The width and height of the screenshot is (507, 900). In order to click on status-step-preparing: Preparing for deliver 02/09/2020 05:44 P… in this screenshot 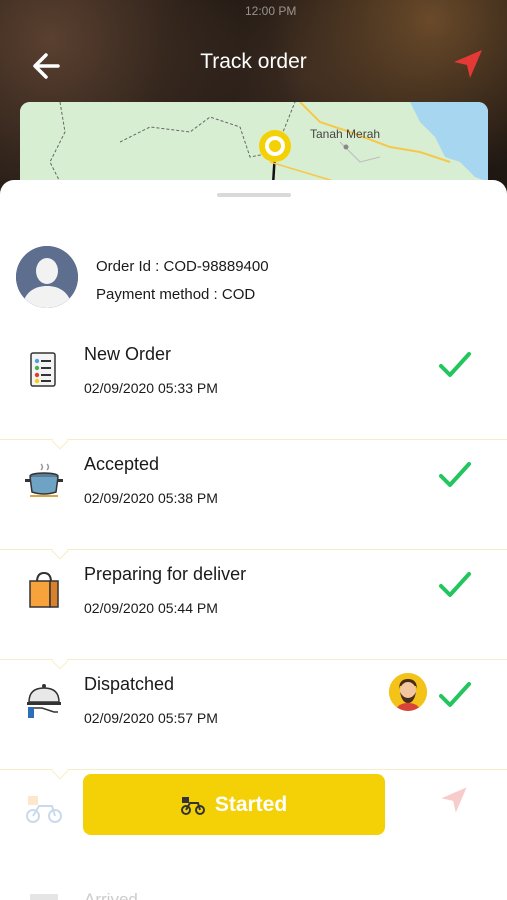, I will do `click(253, 610)`.